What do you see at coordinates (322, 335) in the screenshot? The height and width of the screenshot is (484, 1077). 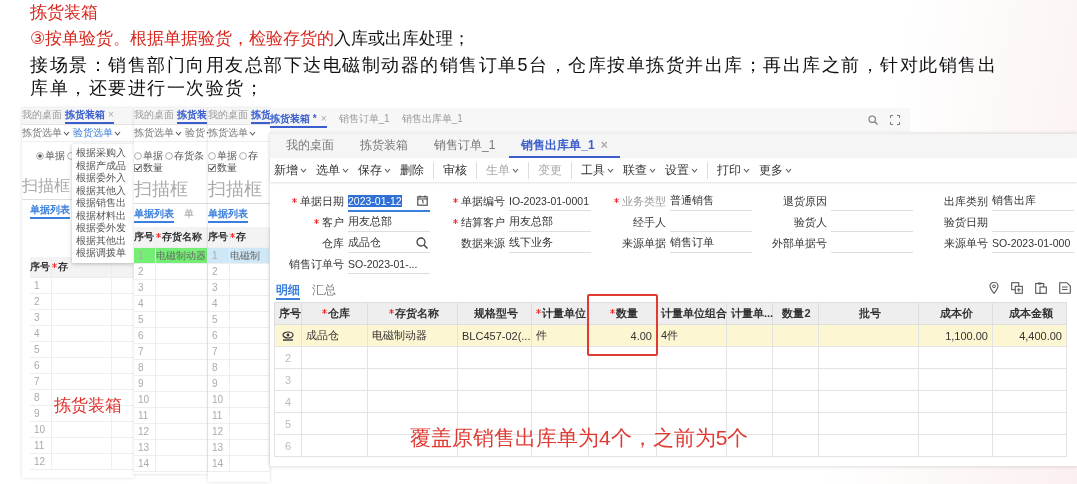 I see `table-cell: 成品仓` at bounding box center [322, 335].